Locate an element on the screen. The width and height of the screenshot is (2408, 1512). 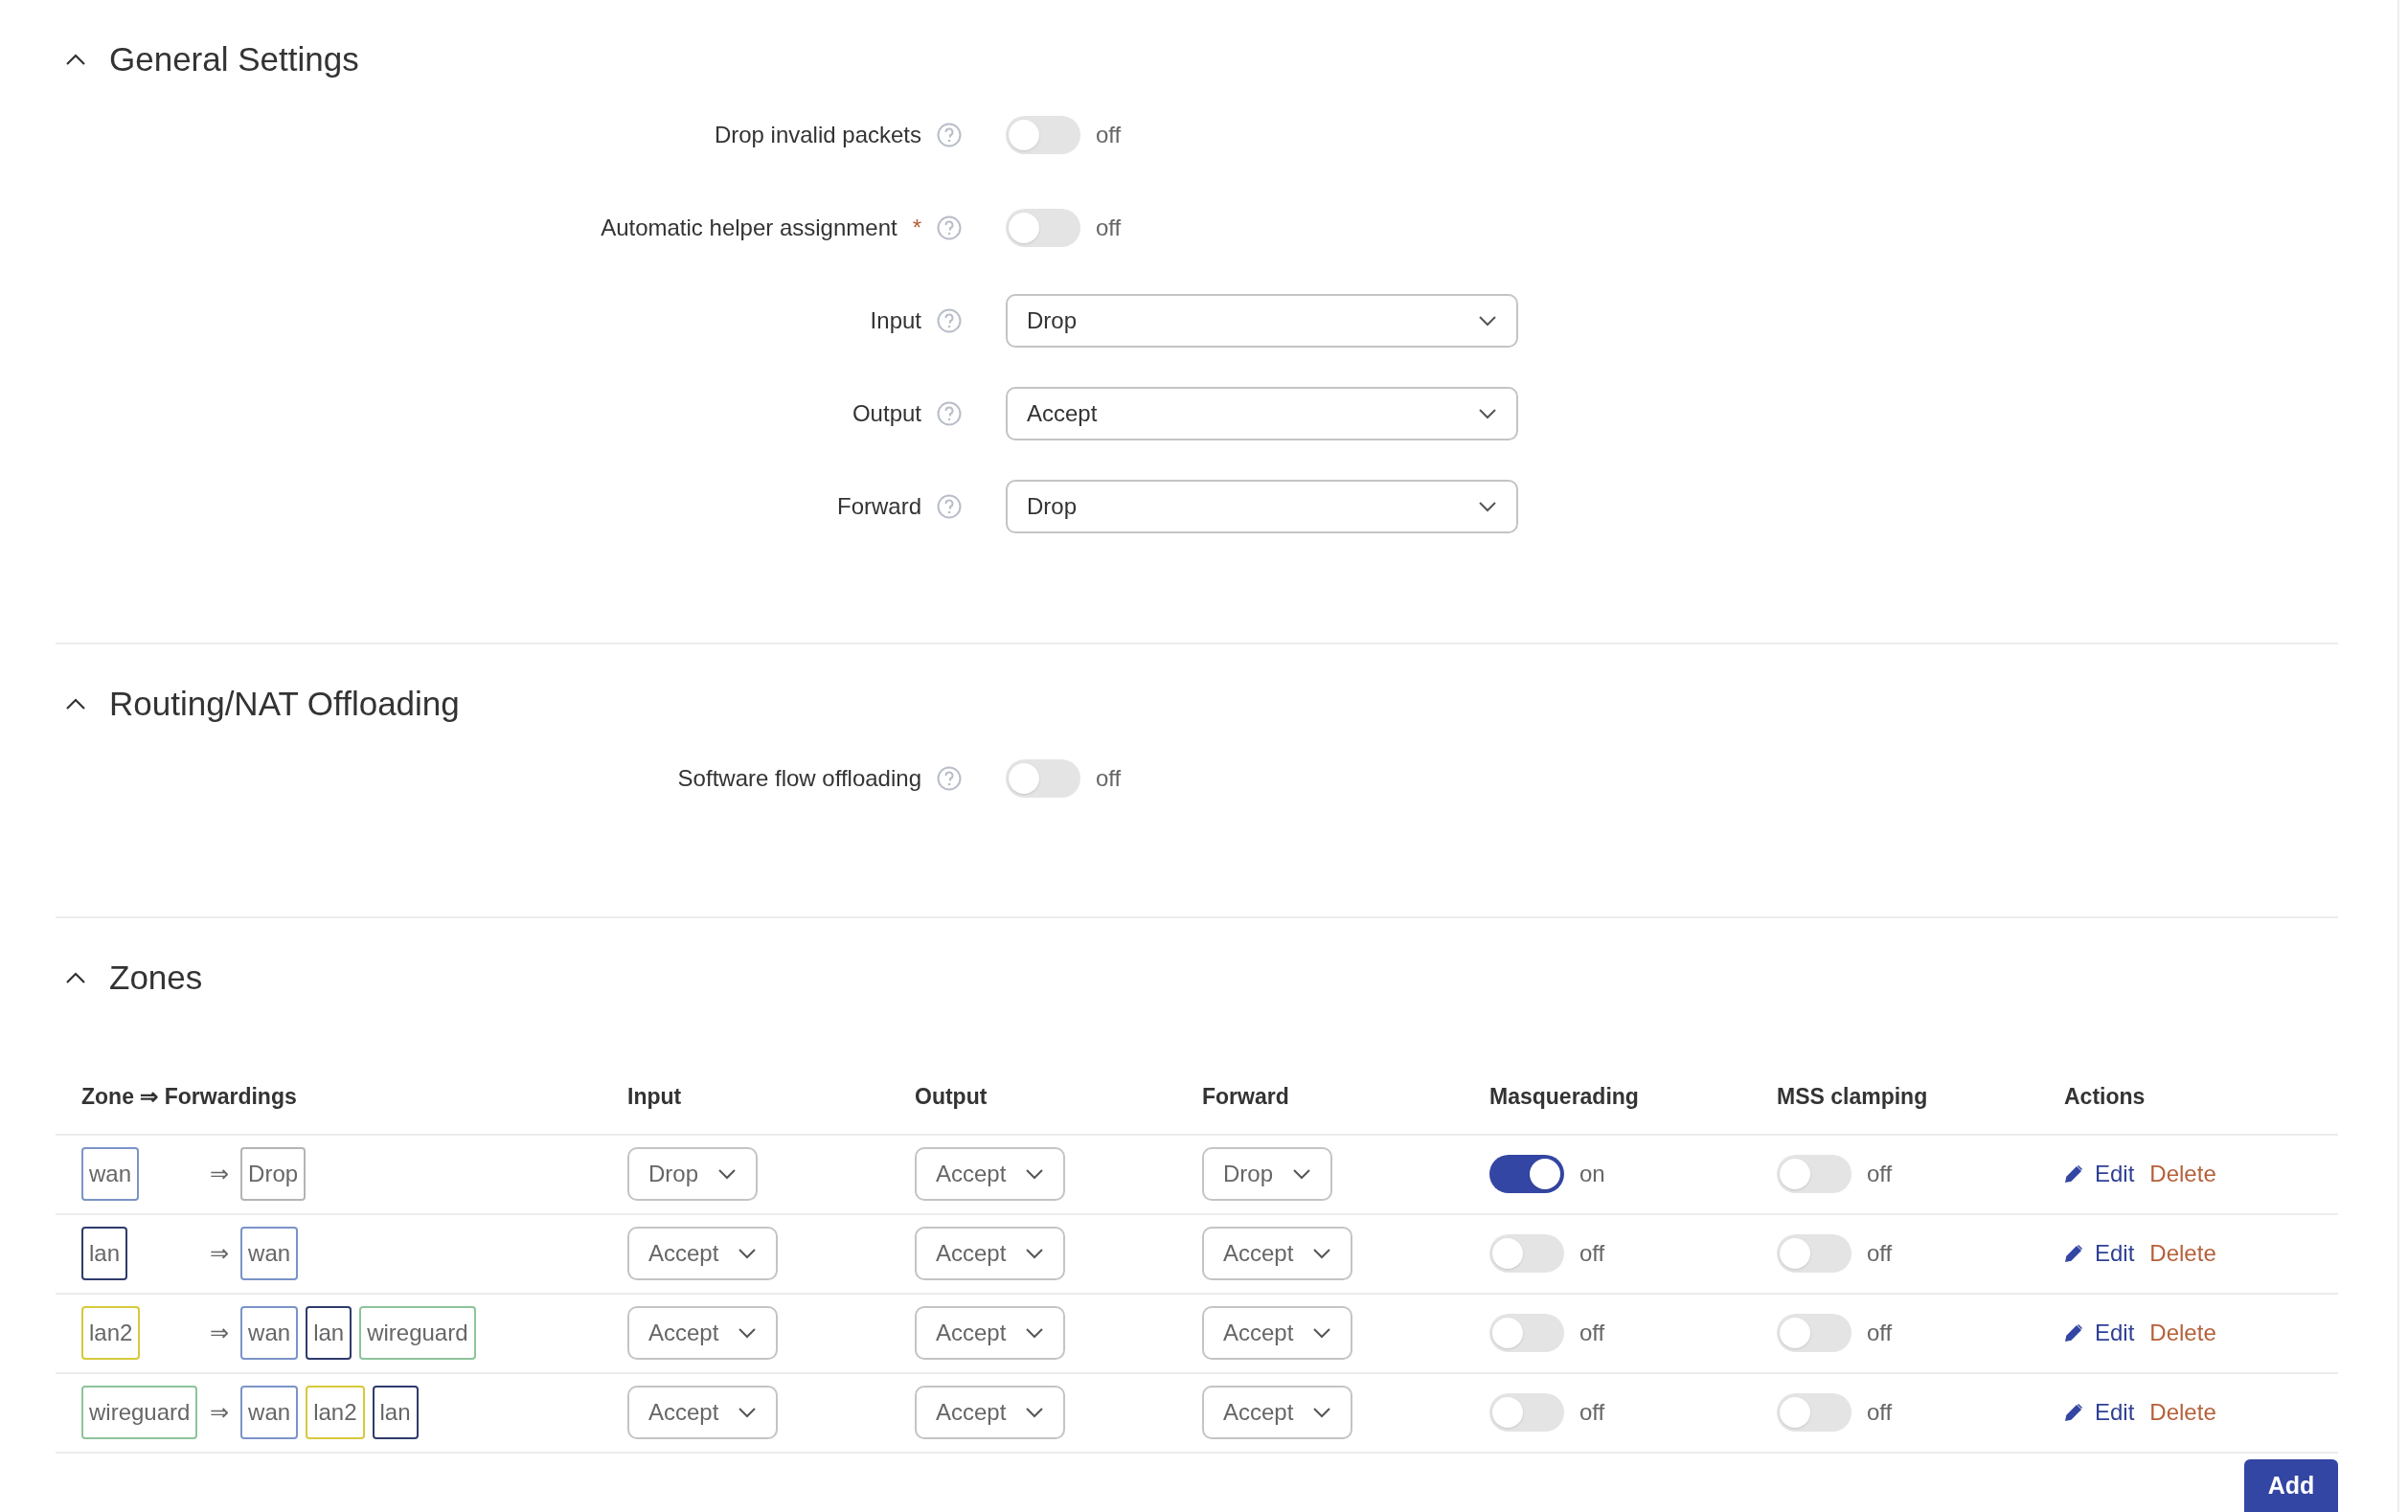
setting-label: Drop invalid packets is located at coordinates (817, 134).